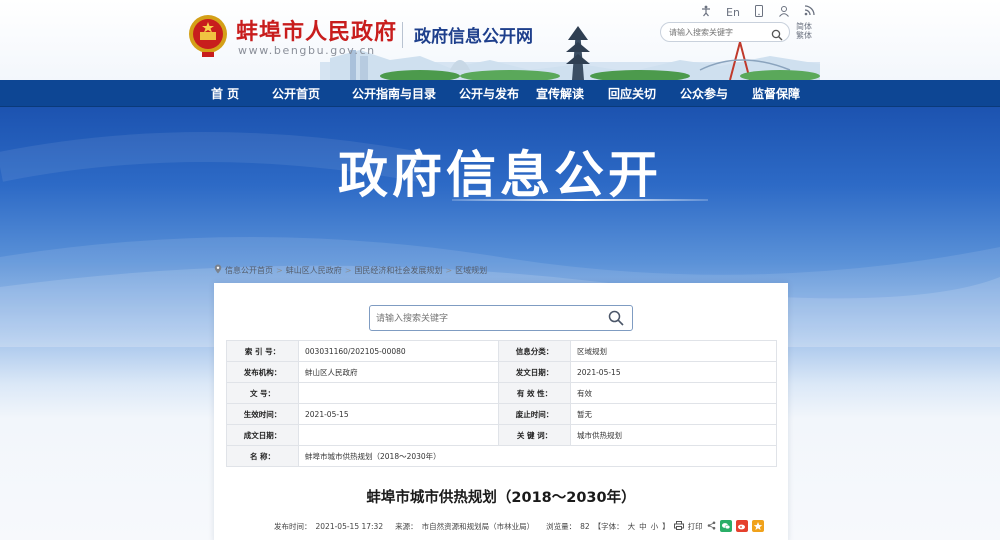 This screenshot has height=540, width=1000. What do you see at coordinates (501, 498) in the screenshot?
I see `document-title: 蚌埠市城市供热规划（2018～2030年）` at bounding box center [501, 498].